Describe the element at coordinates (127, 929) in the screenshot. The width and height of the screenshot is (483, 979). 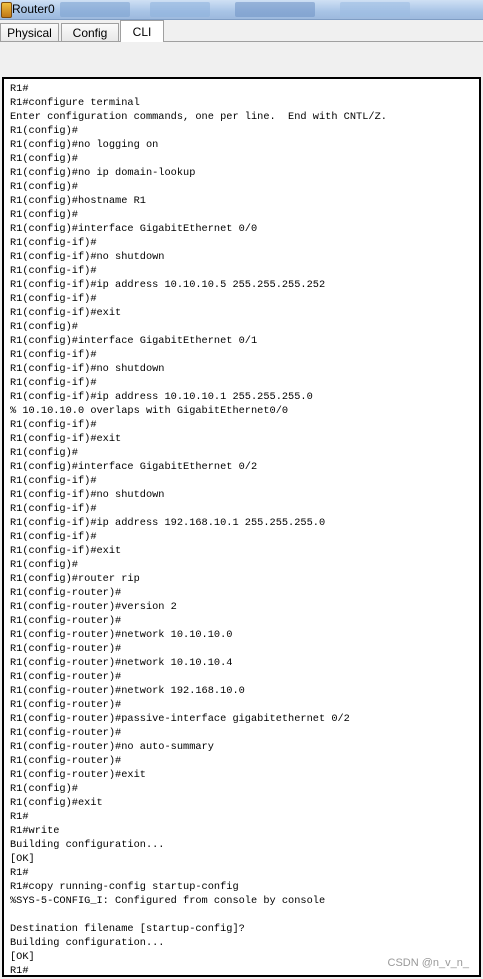
I see `console-line: Destination filename [startup-config]?` at that location.